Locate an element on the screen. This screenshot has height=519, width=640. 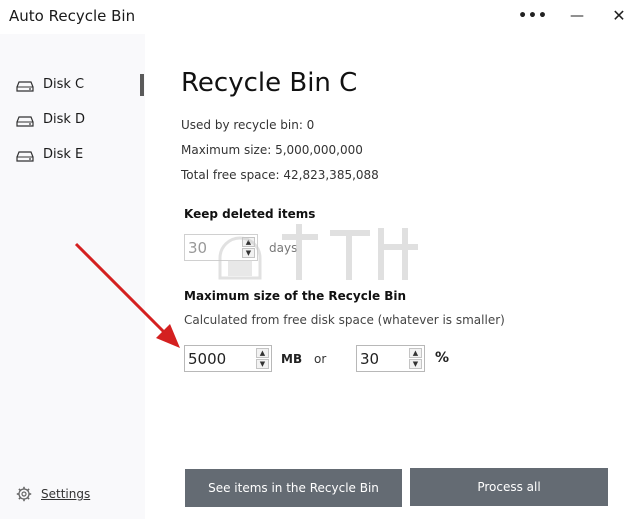
mb-unit-label: MB is located at coordinates (292, 359).